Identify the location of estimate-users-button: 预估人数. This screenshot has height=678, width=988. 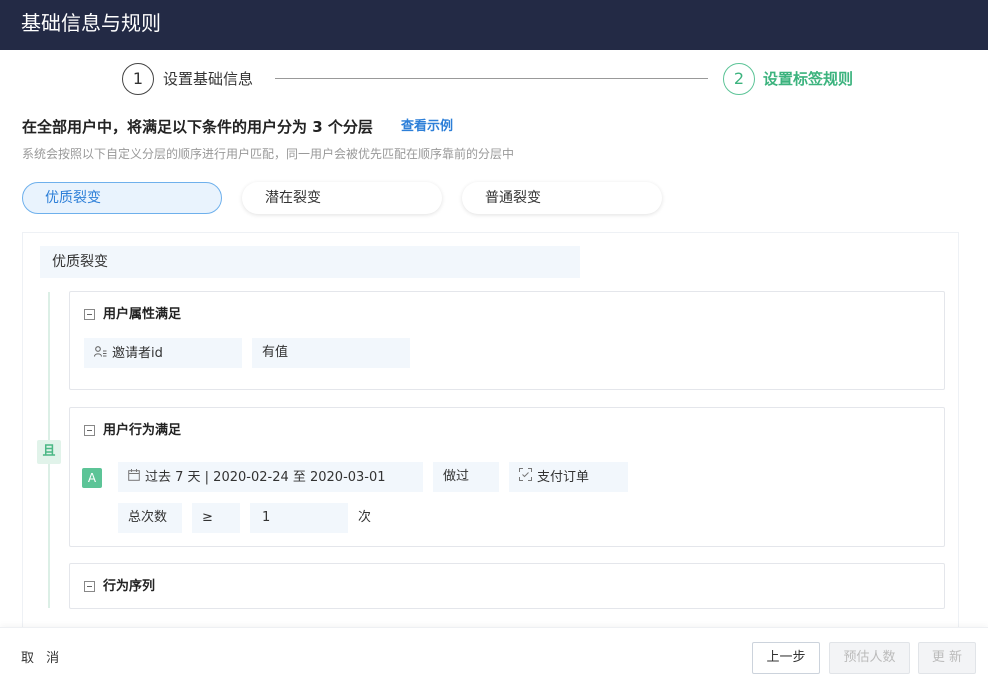
(869, 658).